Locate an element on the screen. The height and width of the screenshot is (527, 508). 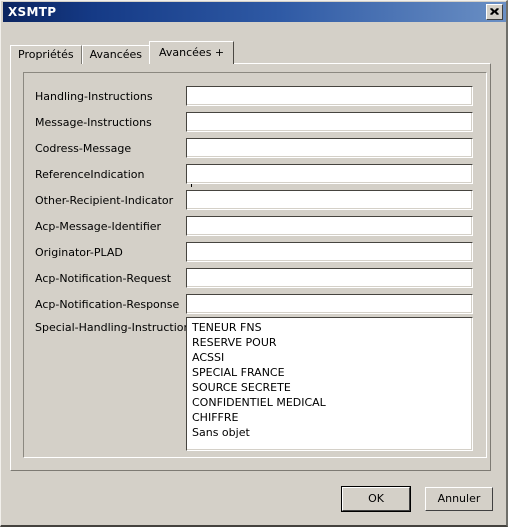
label-acp-notification-response: Acp-Notification-Response is located at coordinates (107, 304).